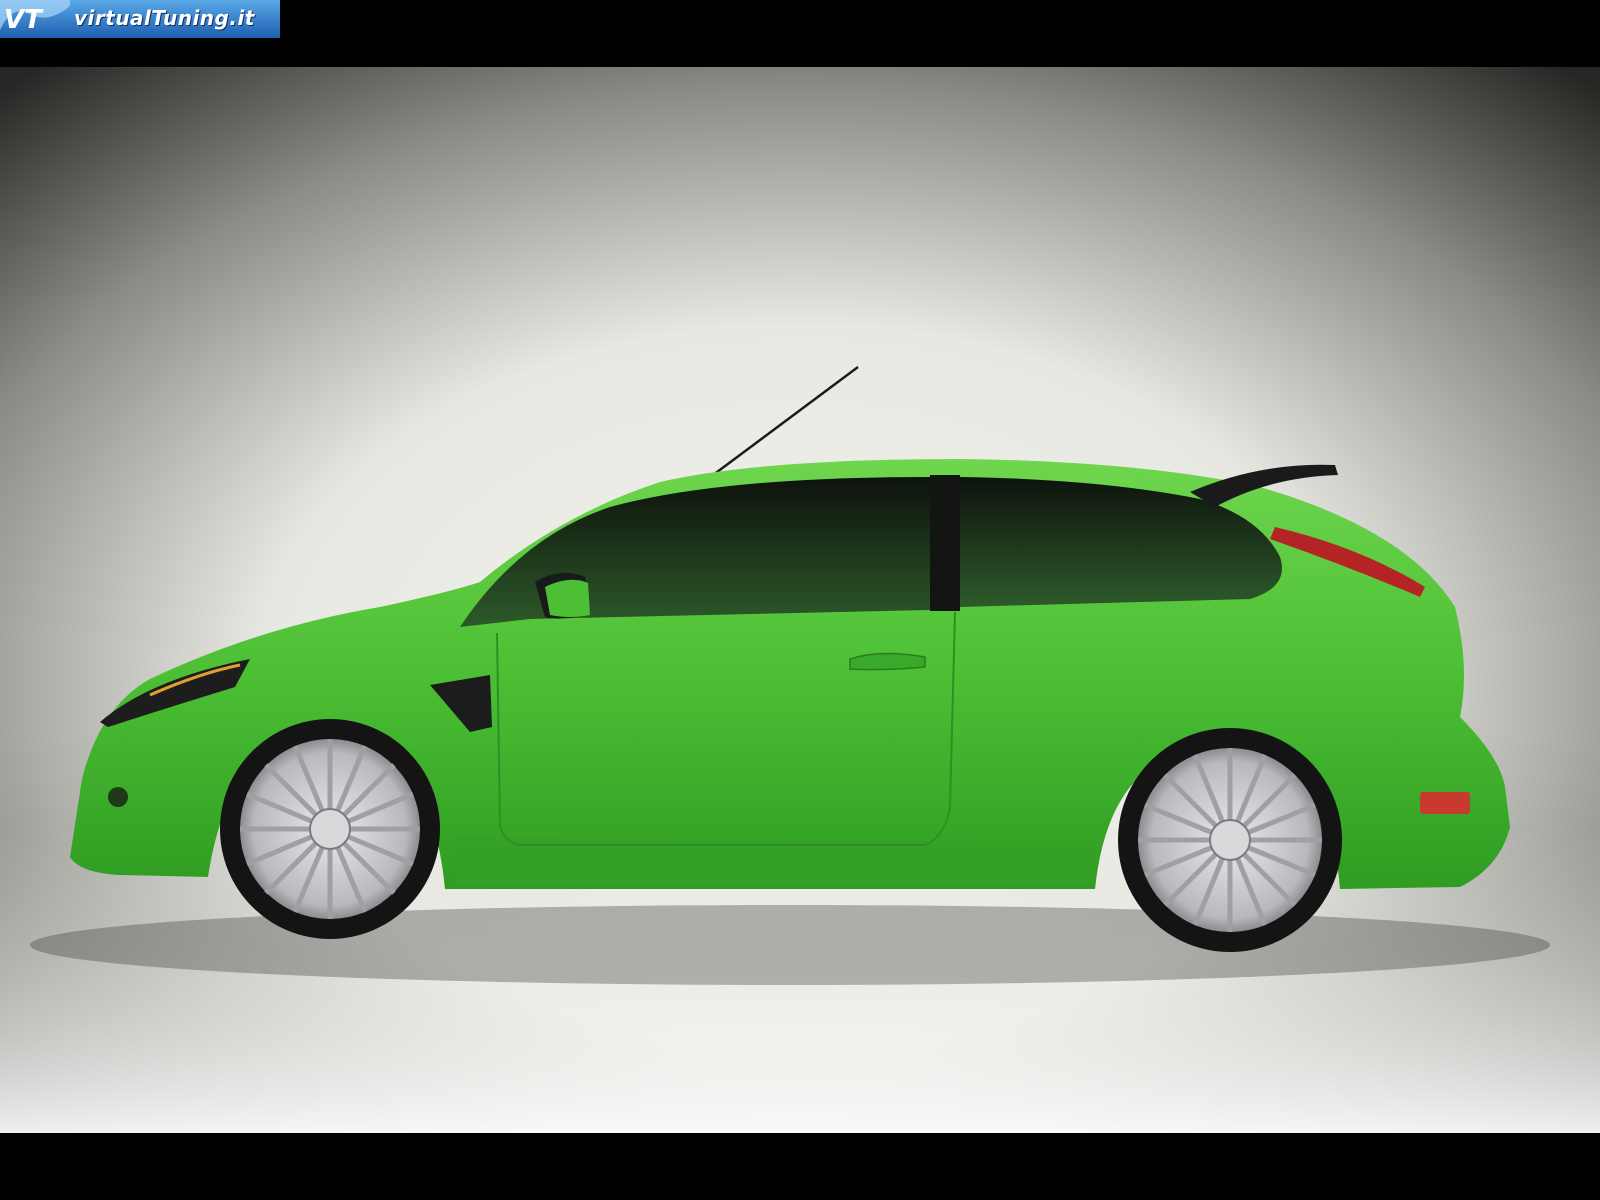 The image size is (1600, 1200). I want to click on front-wheel, so click(330, 829).